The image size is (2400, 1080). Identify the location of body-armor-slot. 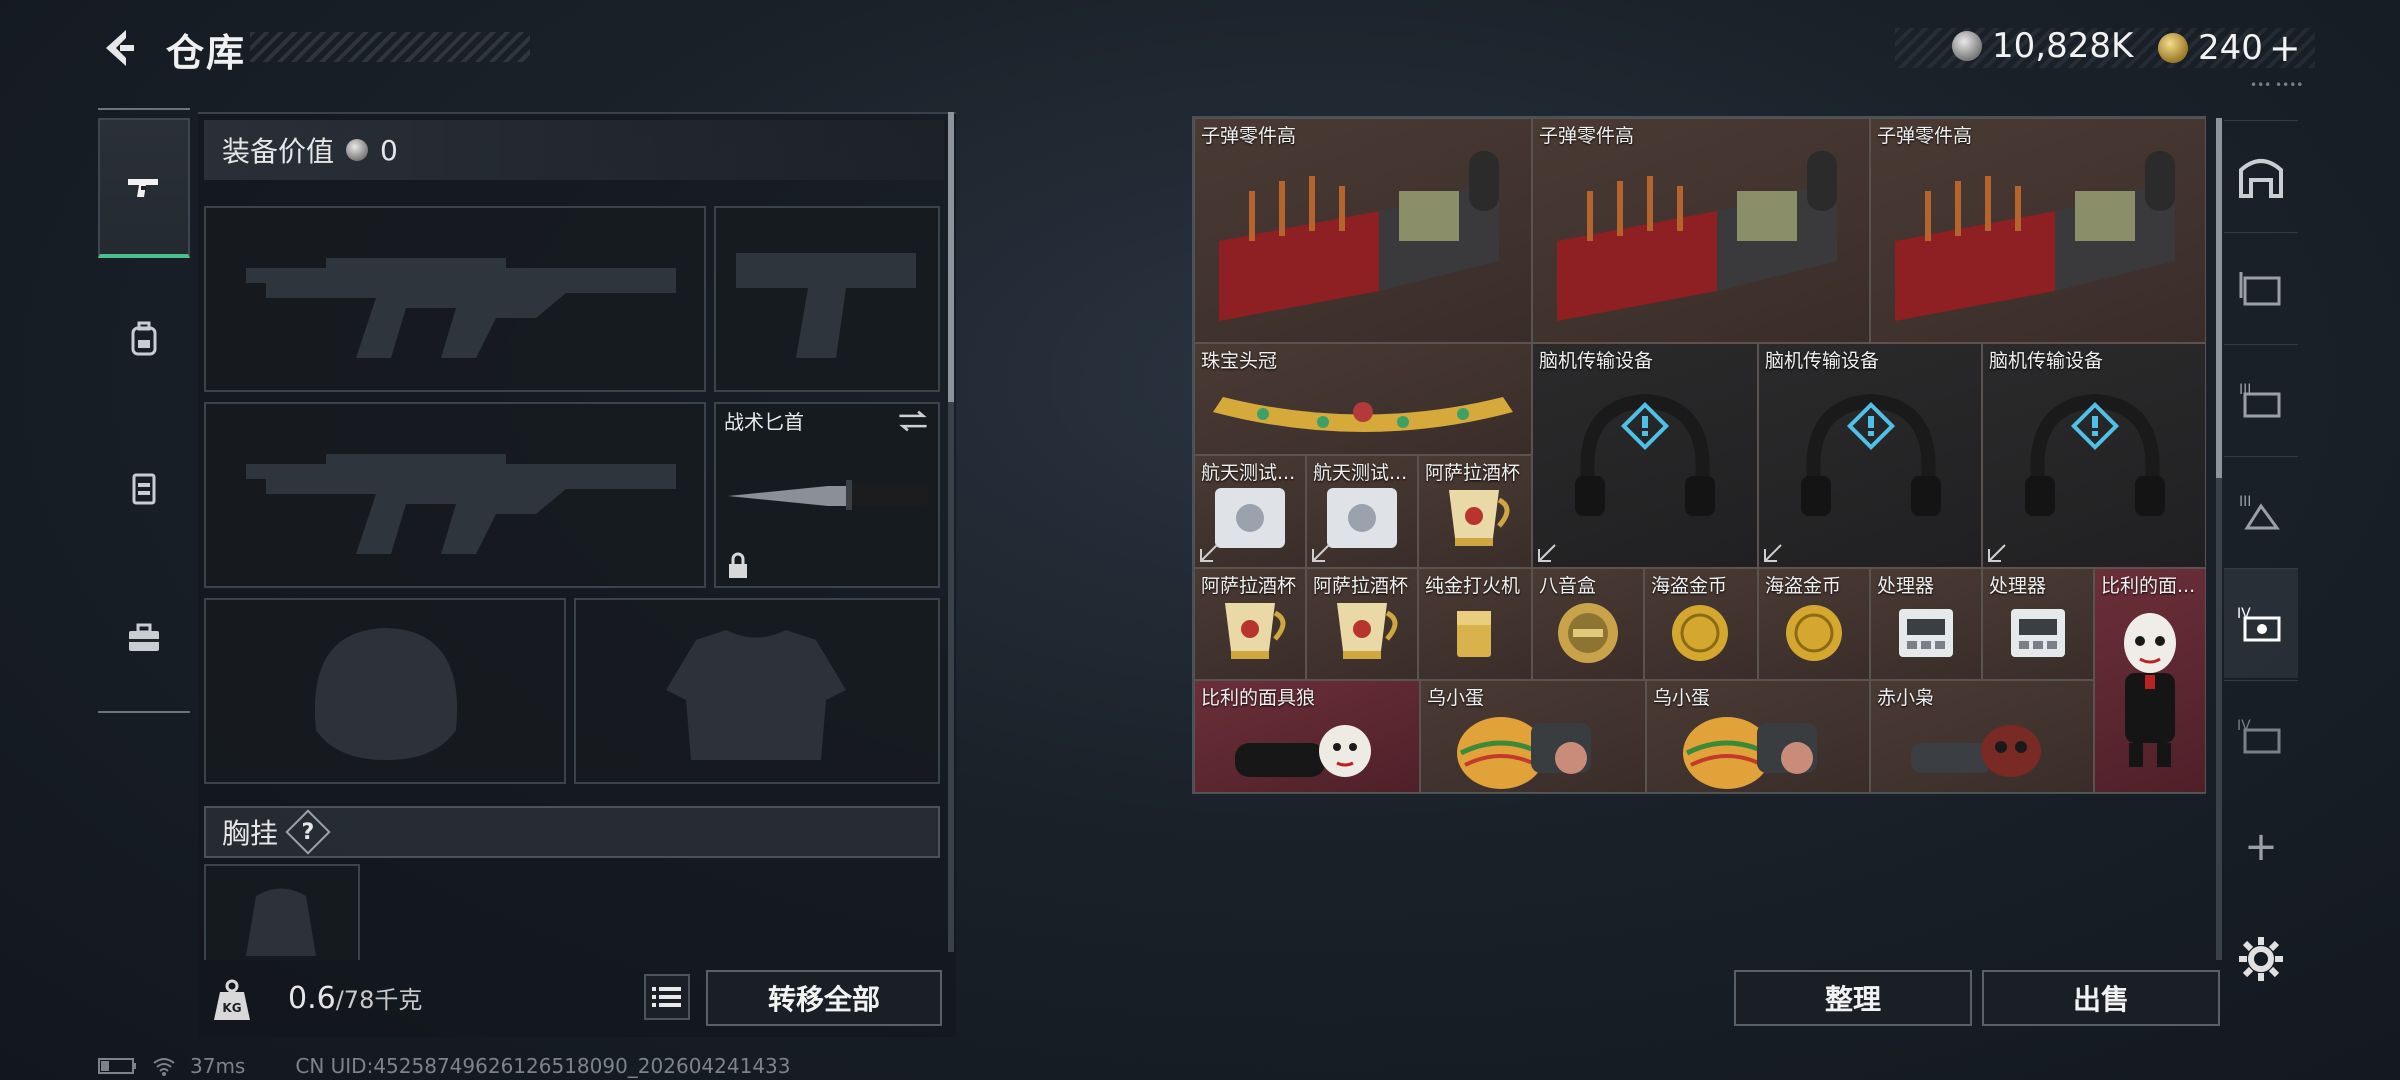
(757, 691).